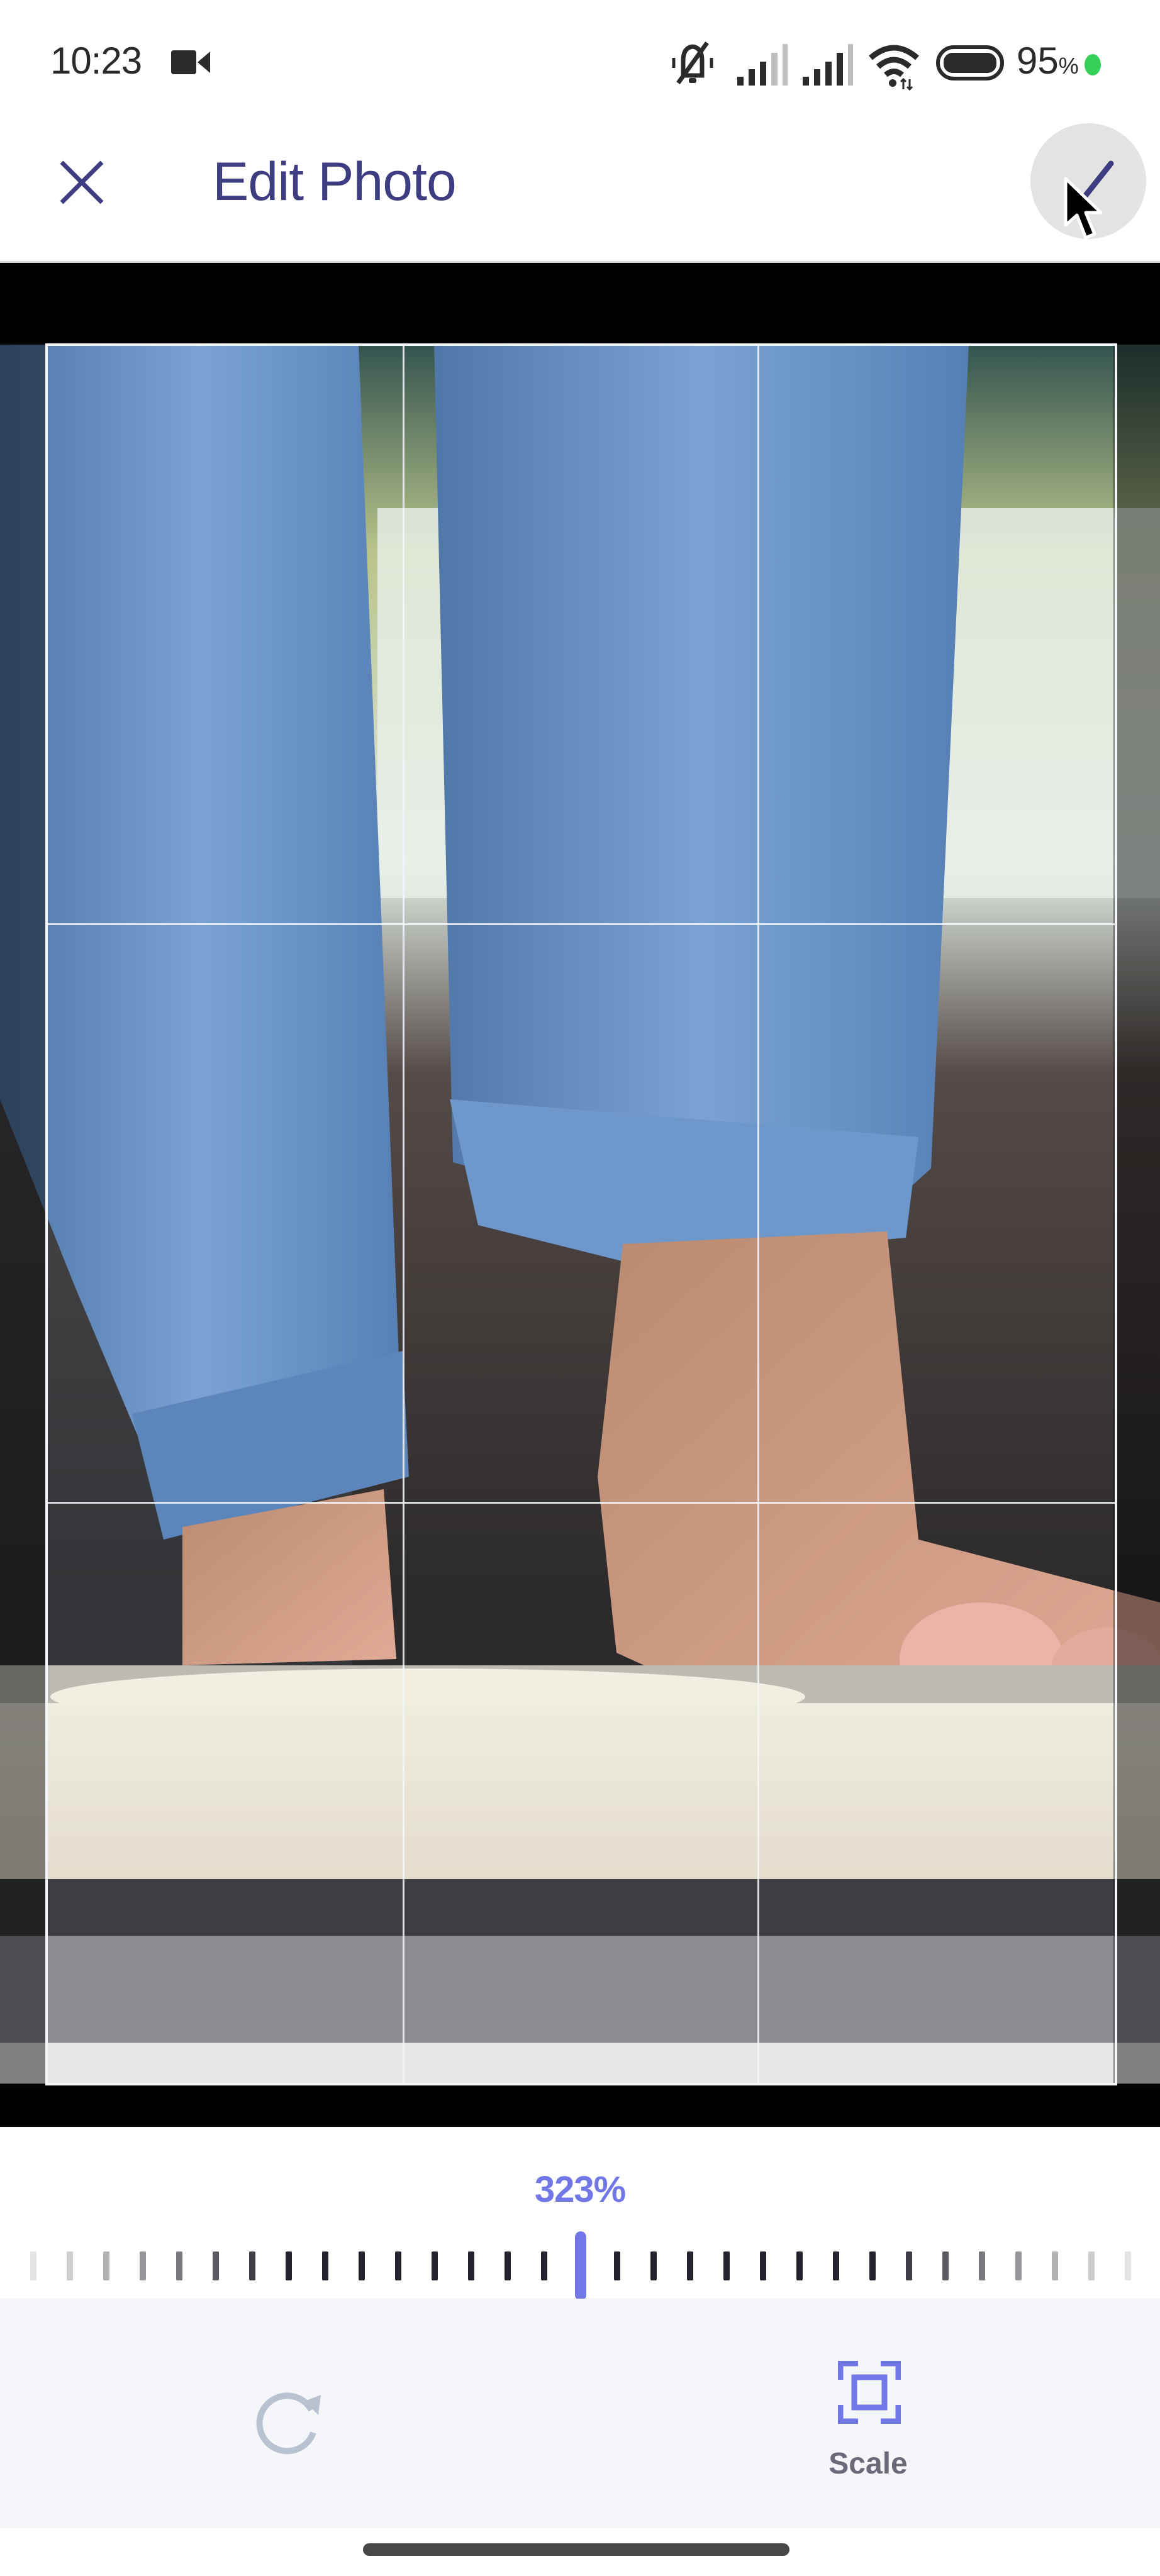  What do you see at coordinates (191, 62) in the screenshot?
I see `video-camera-icon` at bounding box center [191, 62].